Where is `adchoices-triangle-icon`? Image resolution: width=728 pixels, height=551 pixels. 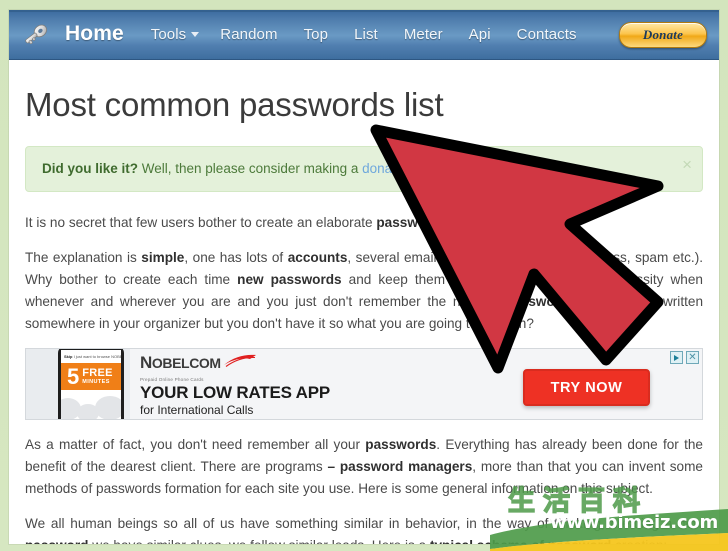
adchoices-triangle-icon is located at coordinates (676, 358).